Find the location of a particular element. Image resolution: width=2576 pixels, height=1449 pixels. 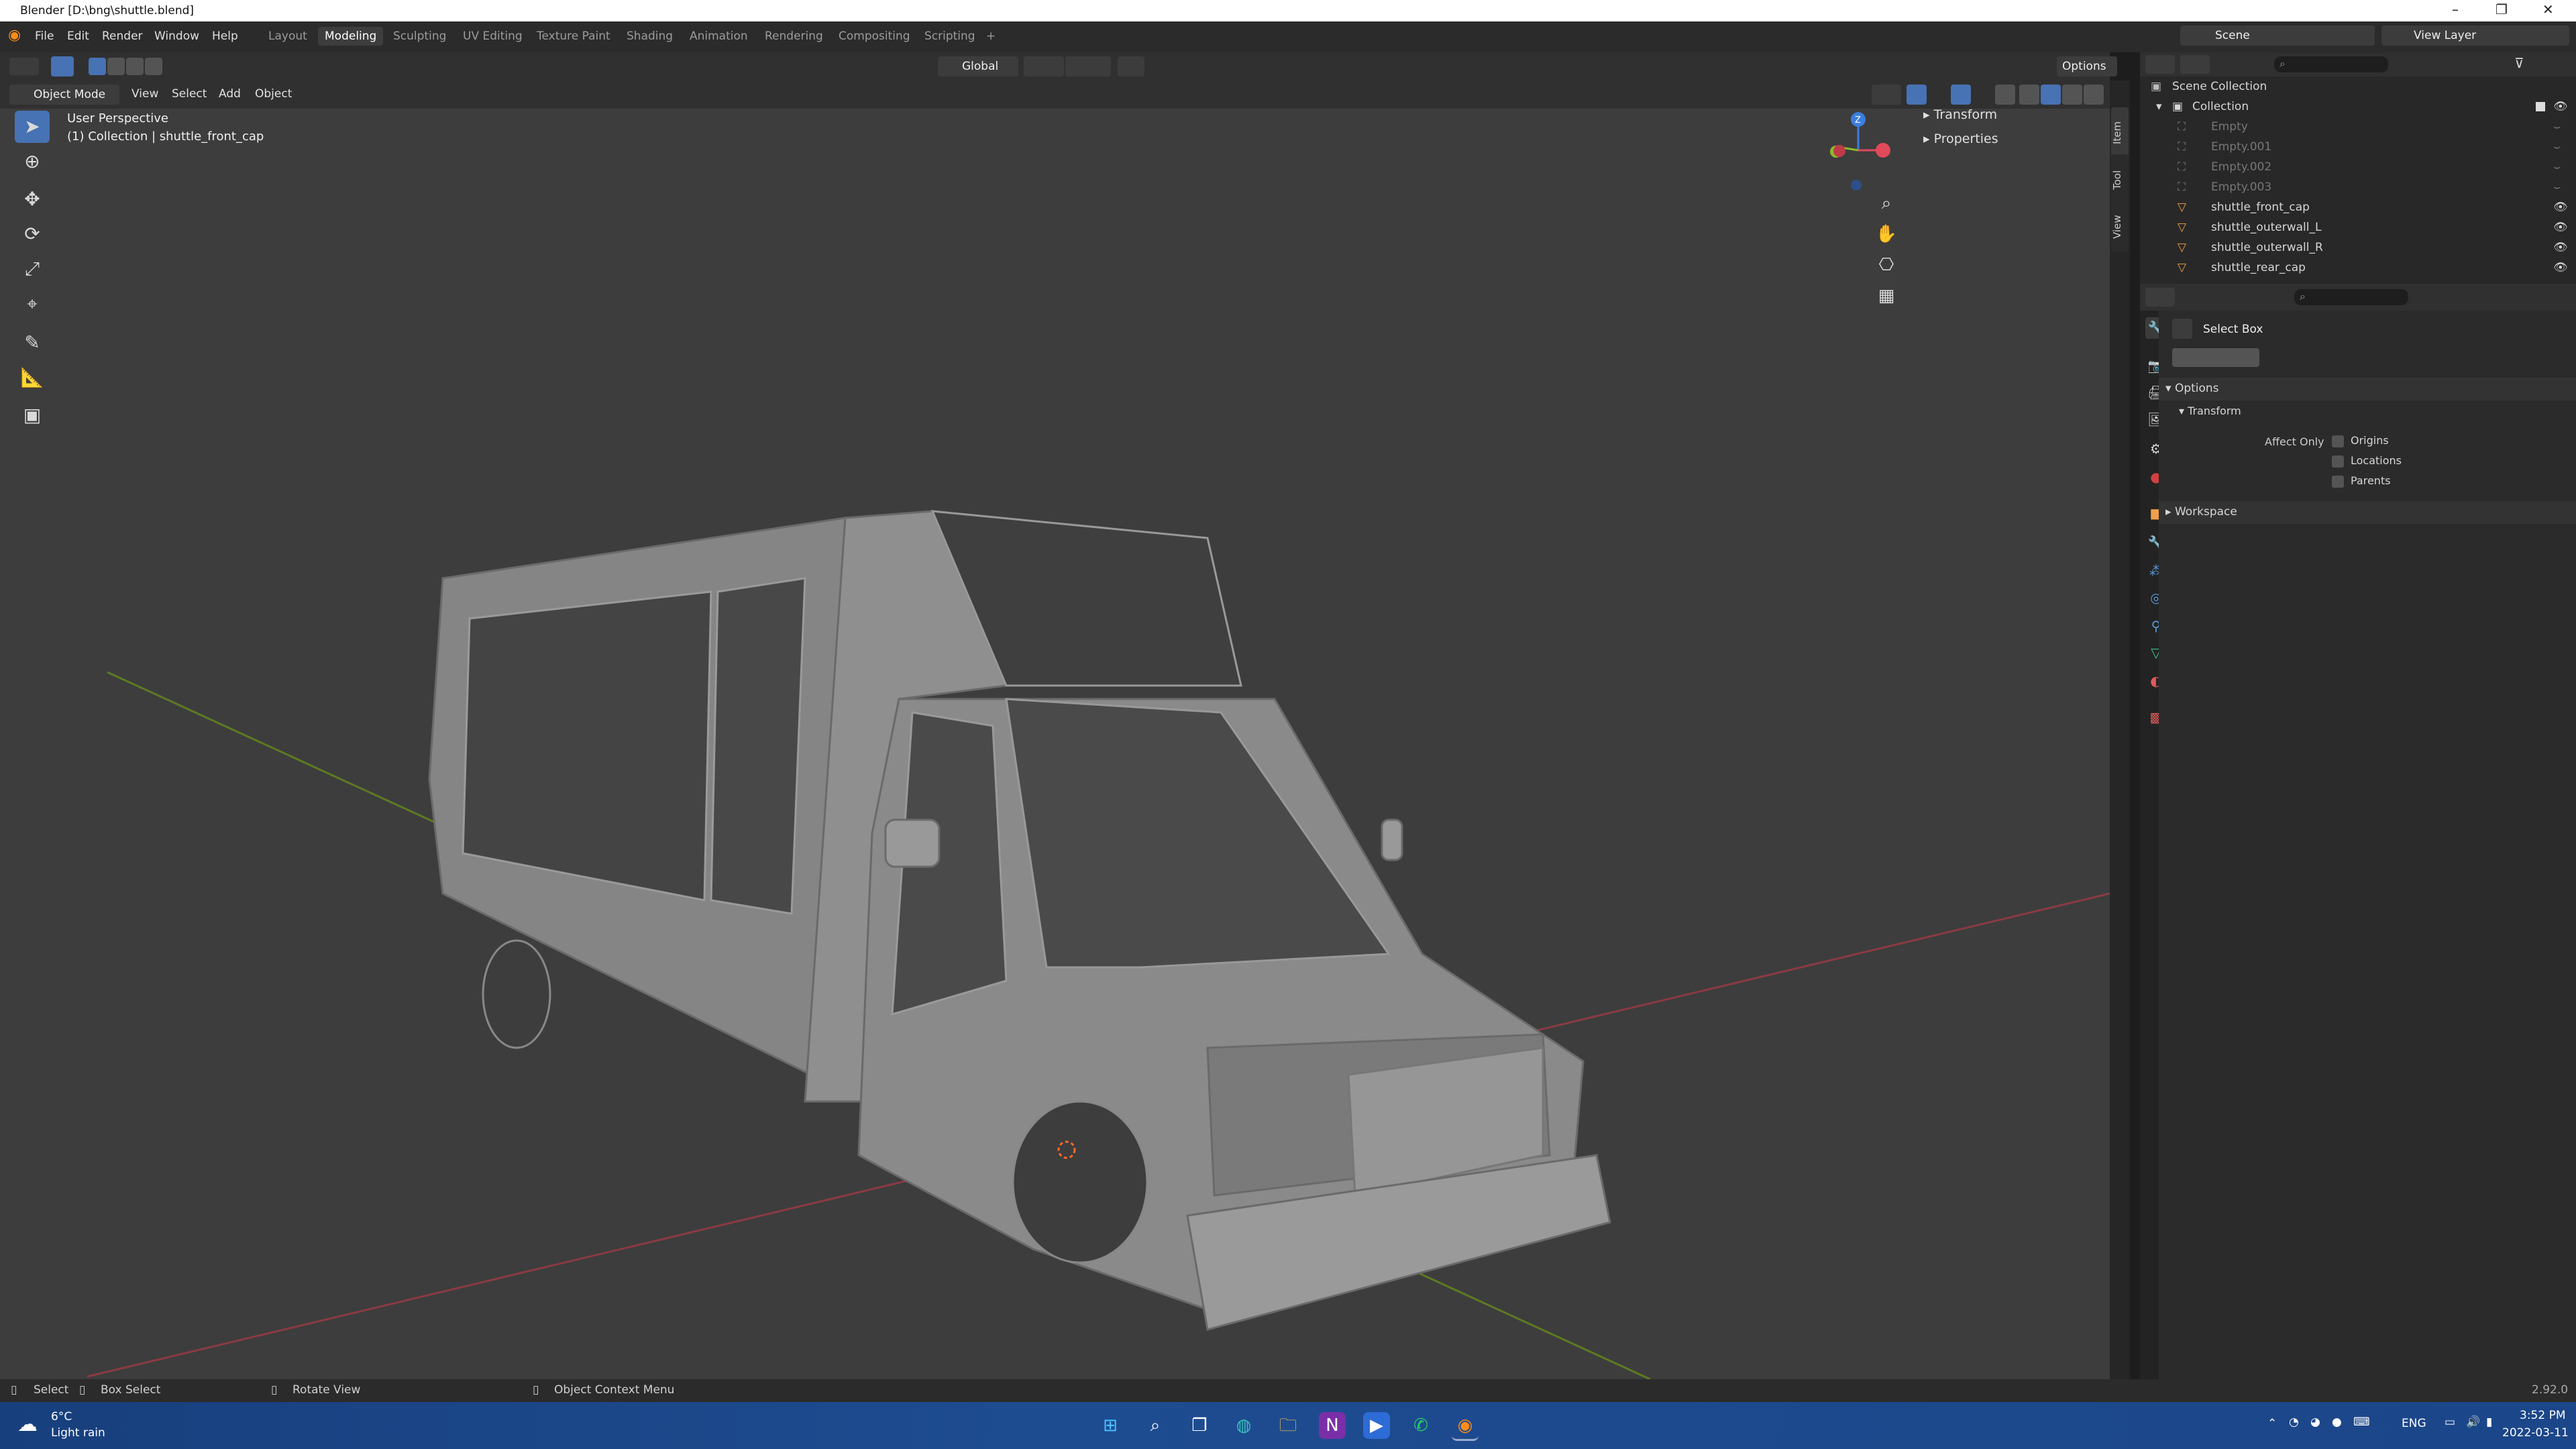

tray-app-icon: ◔ is located at coordinates (2294, 1422).